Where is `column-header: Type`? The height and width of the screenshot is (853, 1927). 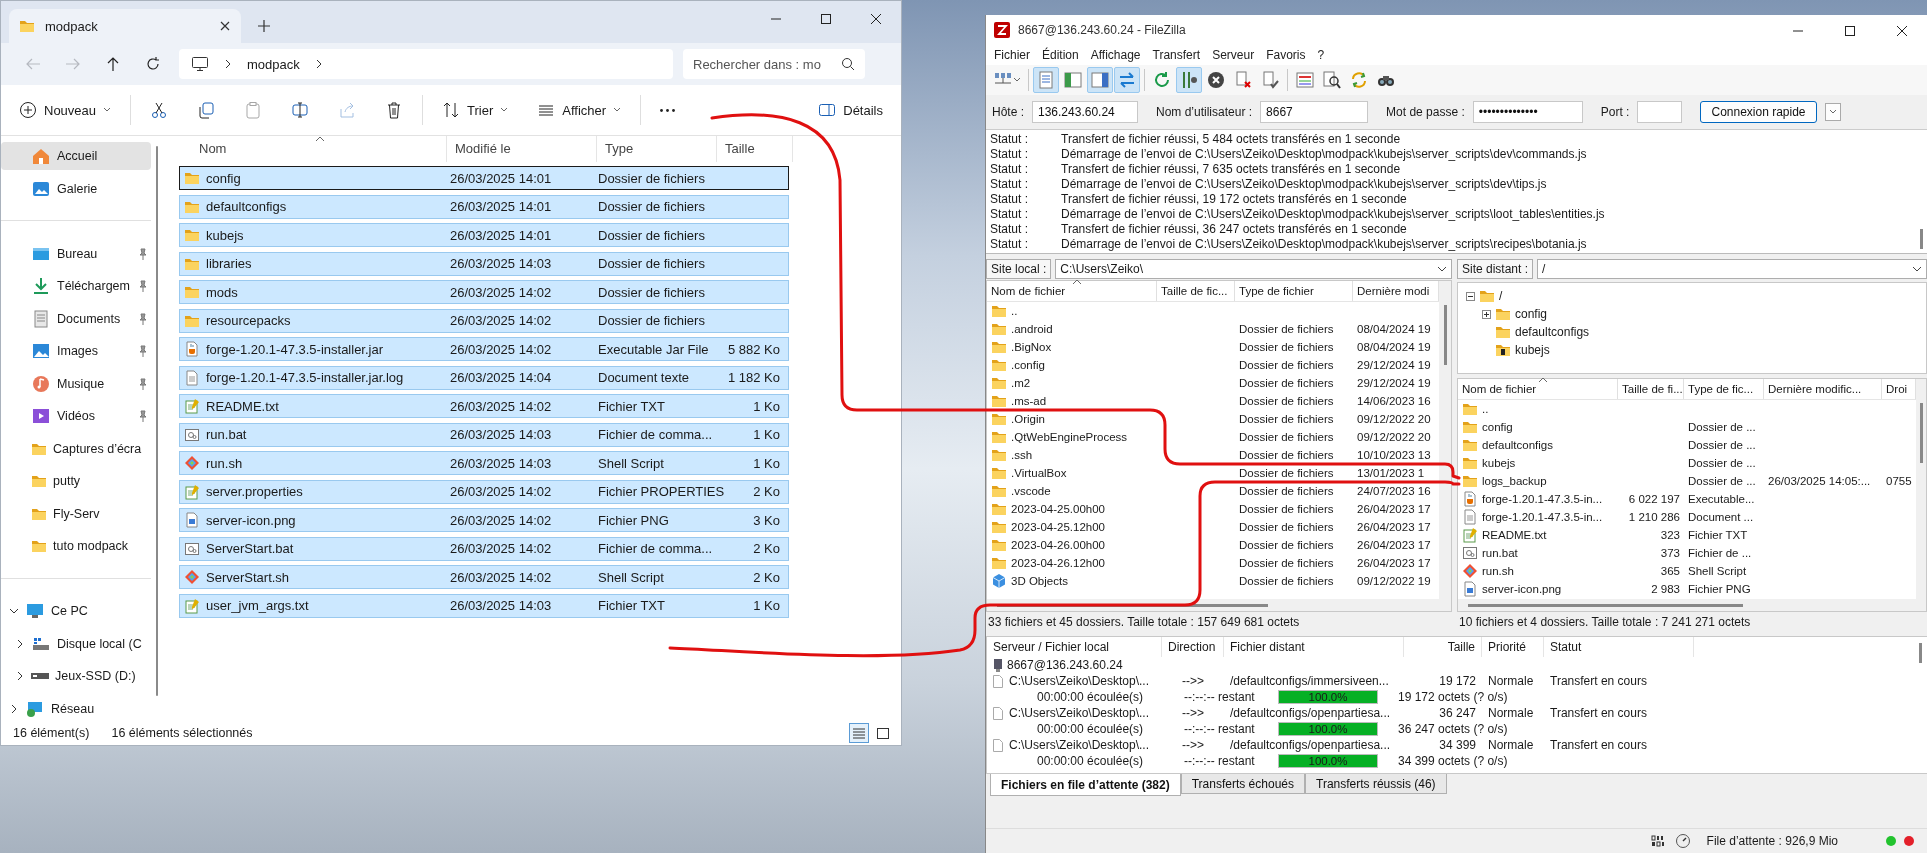
column-header: Type is located at coordinates (657, 149).